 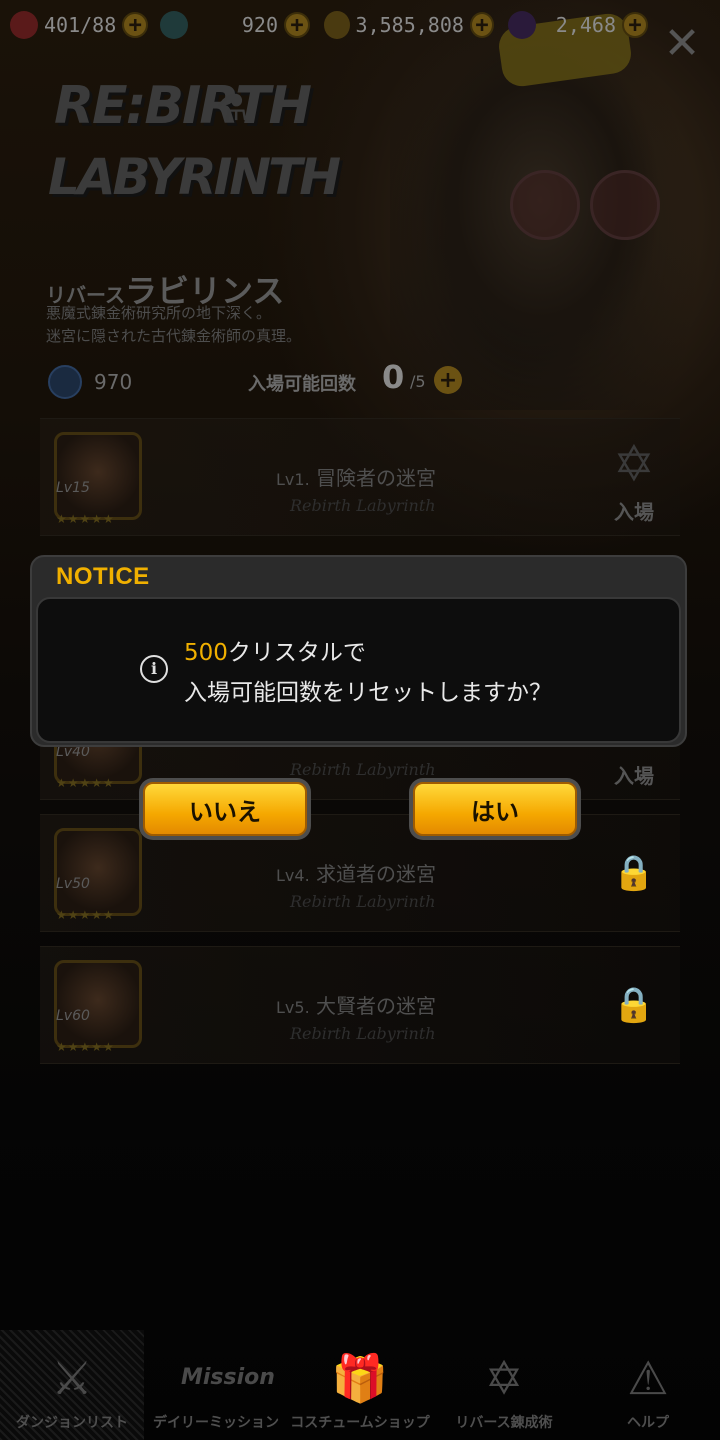 What do you see at coordinates (113, 382) in the screenshot?
I see `stat-value: 970` at bounding box center [113, 382].